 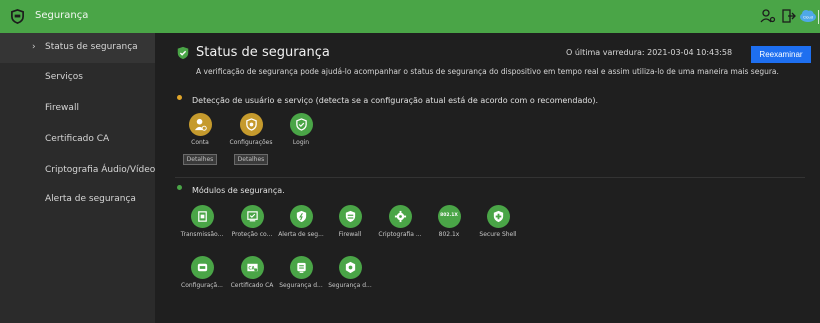 I want to click on sidebar-item-label: Criptografia Áudio/Vídeo, so click(x=100, y=170).